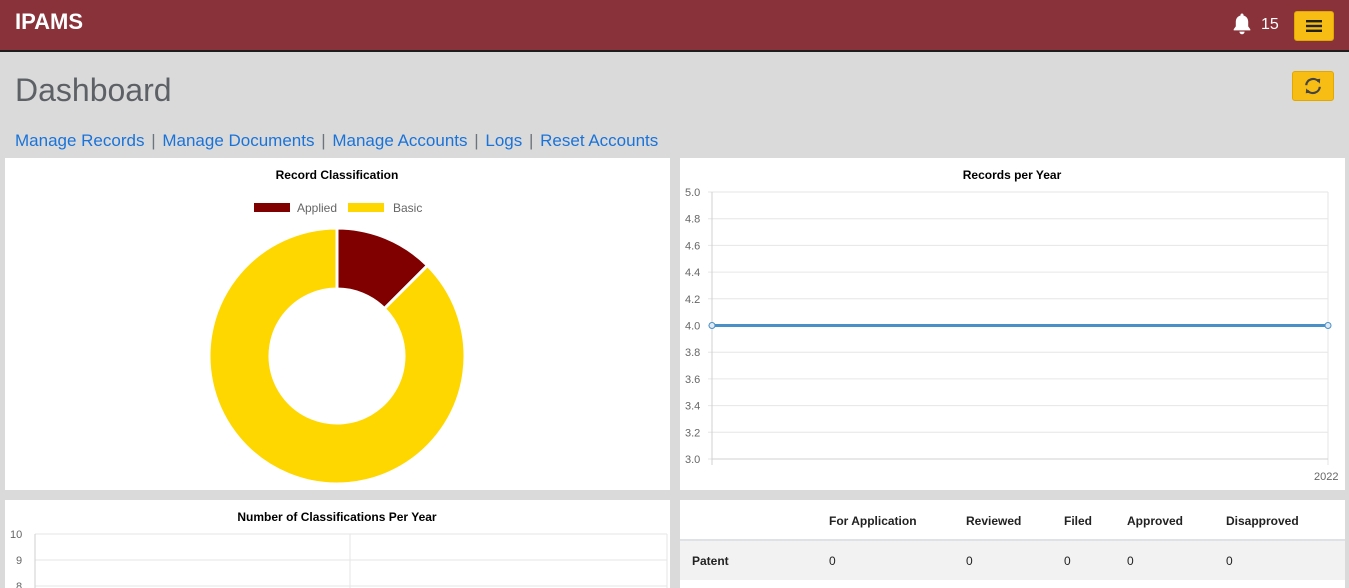 This screenshot has height=588, width=1349. I want to click on menu-toggle-button, so click(1314, 26).